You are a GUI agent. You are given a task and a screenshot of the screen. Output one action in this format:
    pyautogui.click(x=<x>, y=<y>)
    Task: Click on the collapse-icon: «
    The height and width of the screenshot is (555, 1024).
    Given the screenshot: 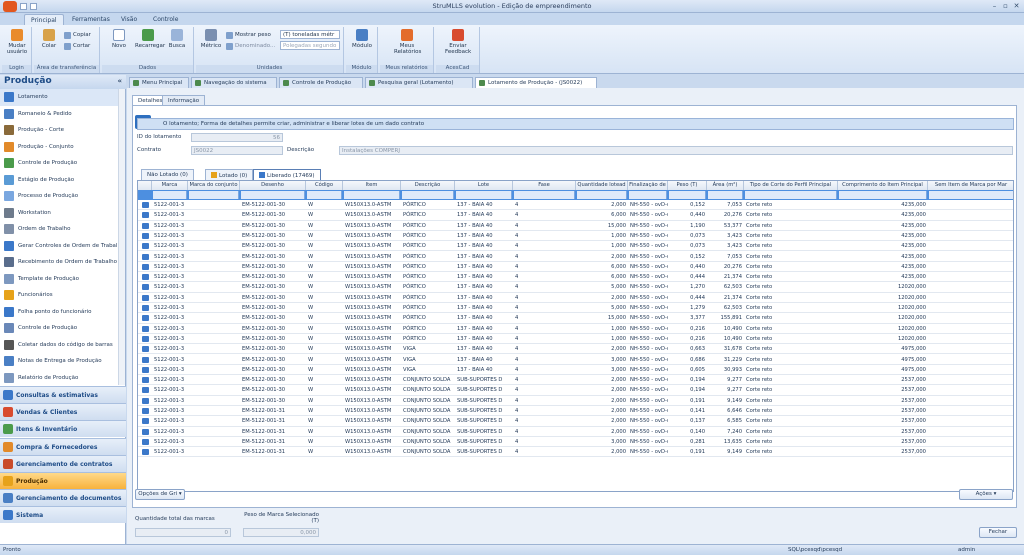 What is the action you would take?
    pyautogui.click(x=119, y=81)
    